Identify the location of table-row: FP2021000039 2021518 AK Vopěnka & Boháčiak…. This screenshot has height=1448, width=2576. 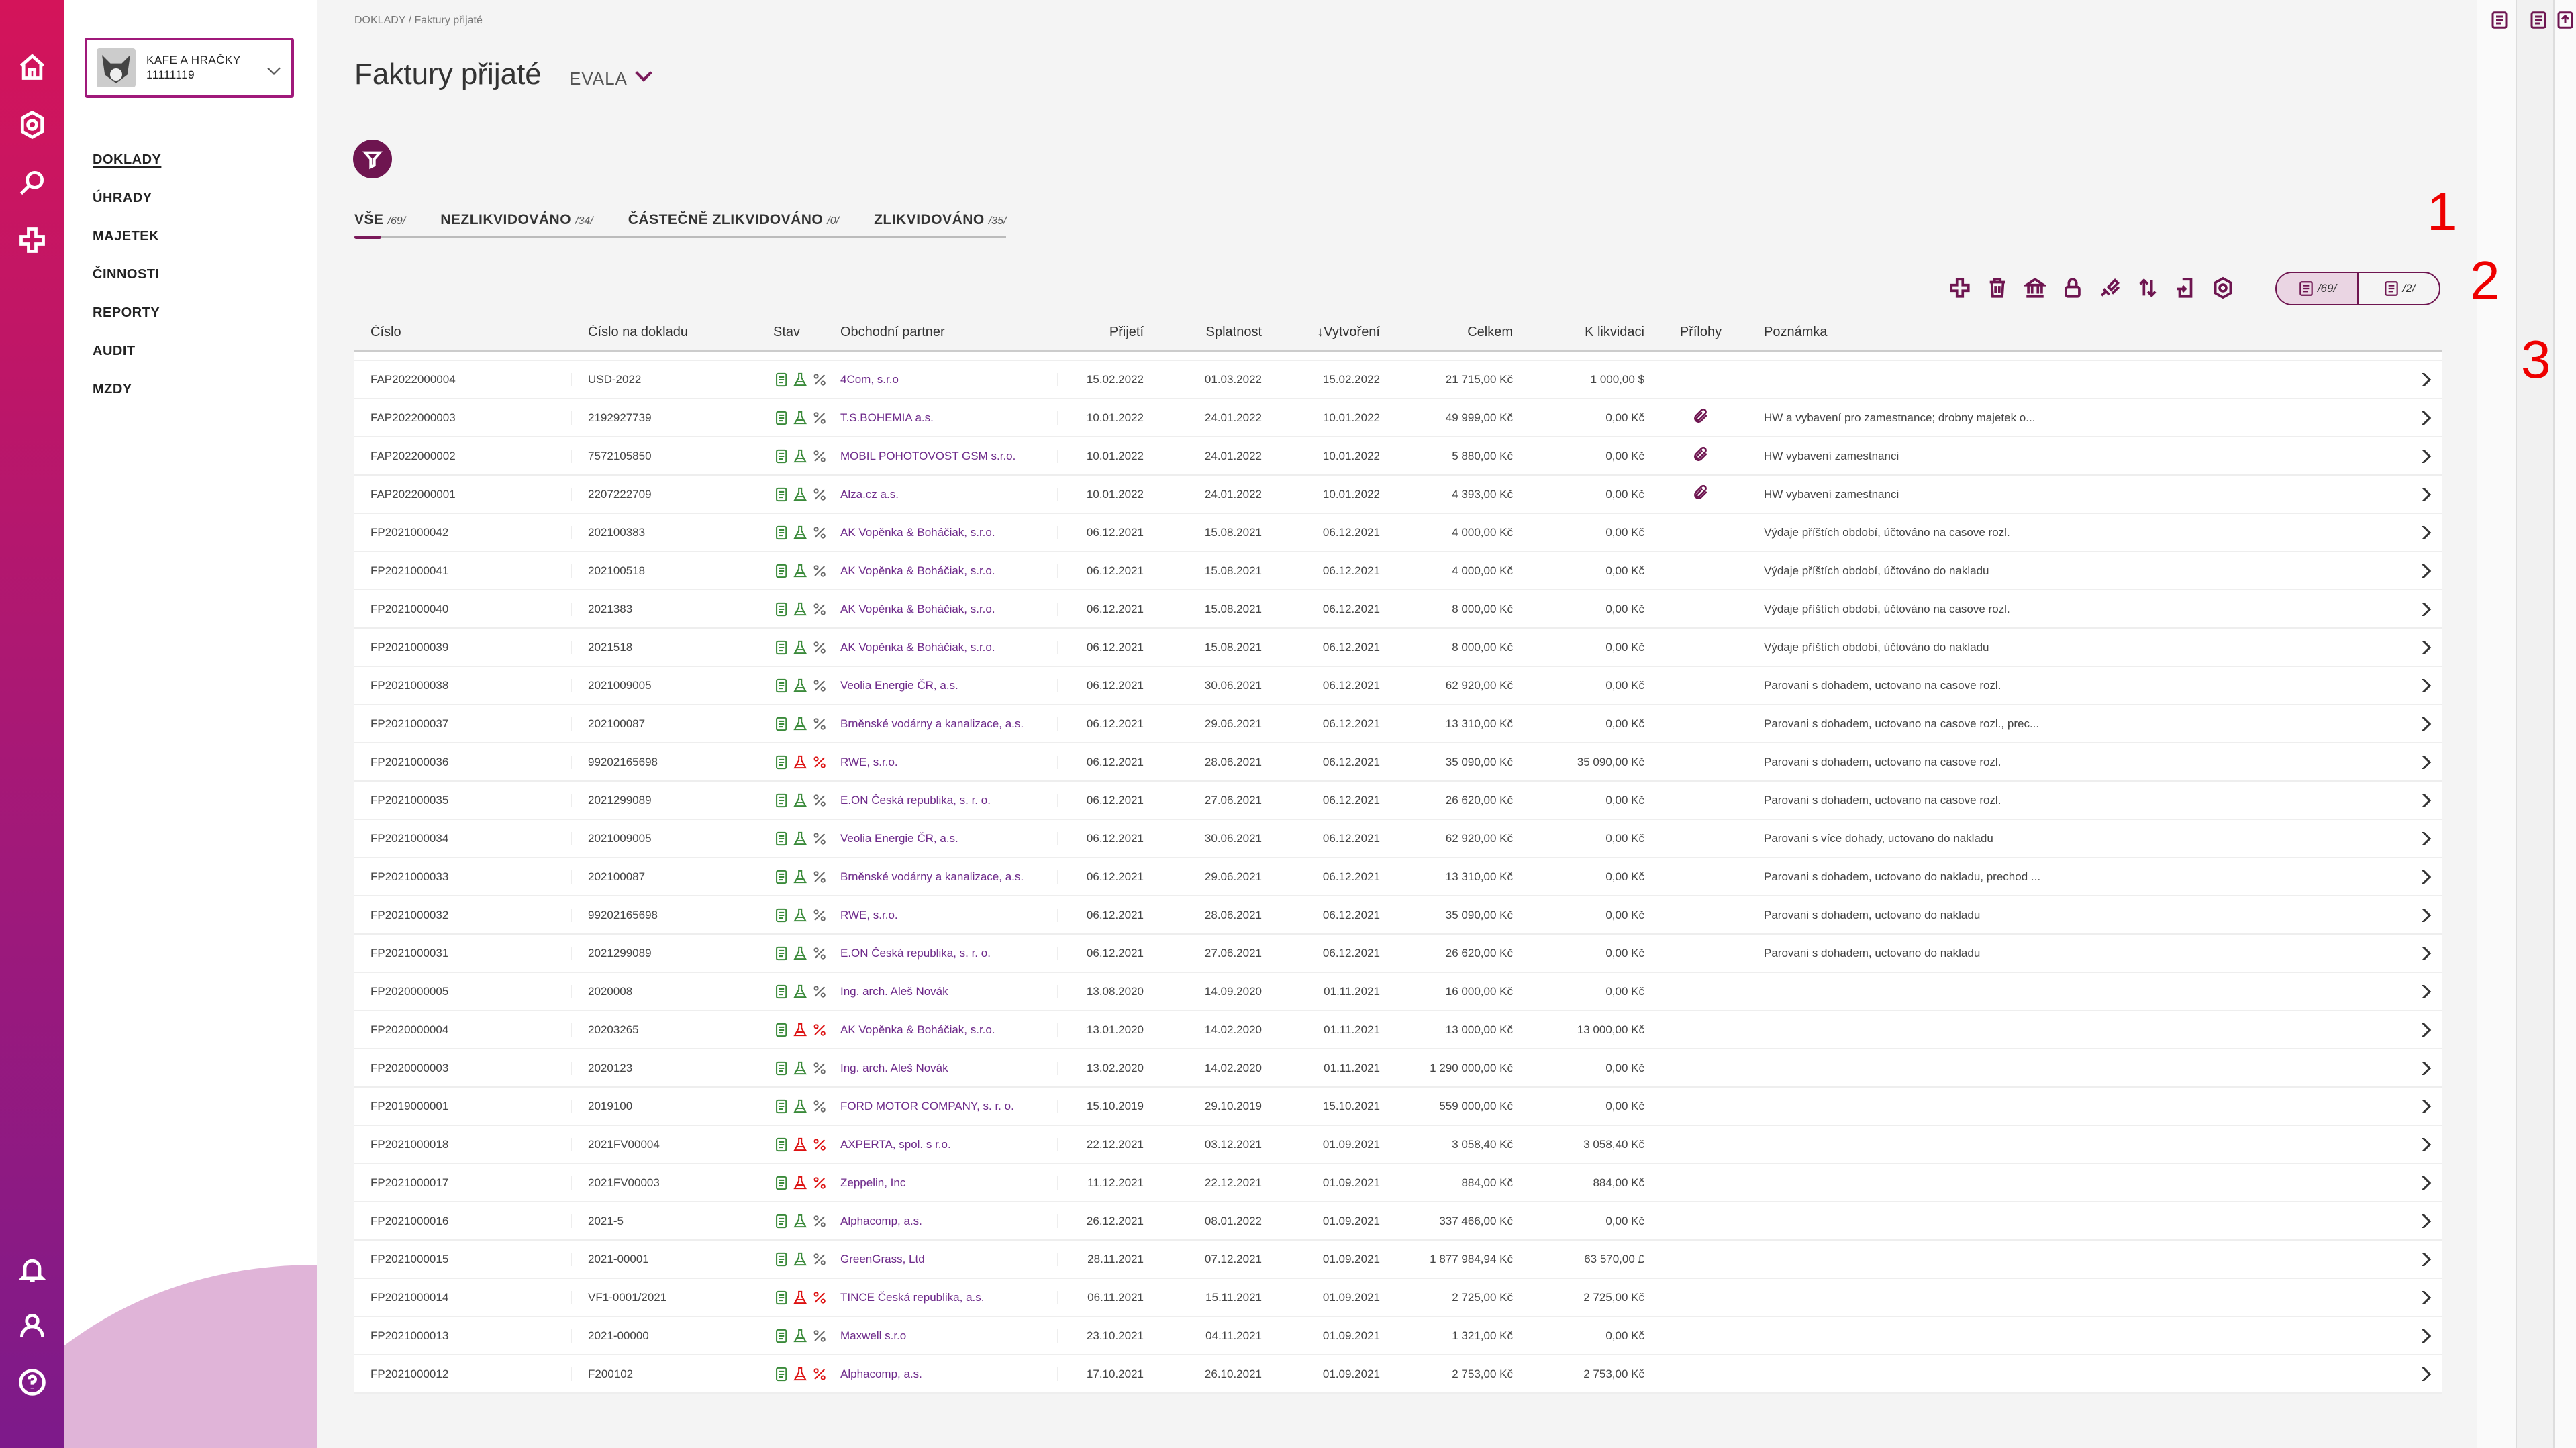
(1398, 648).